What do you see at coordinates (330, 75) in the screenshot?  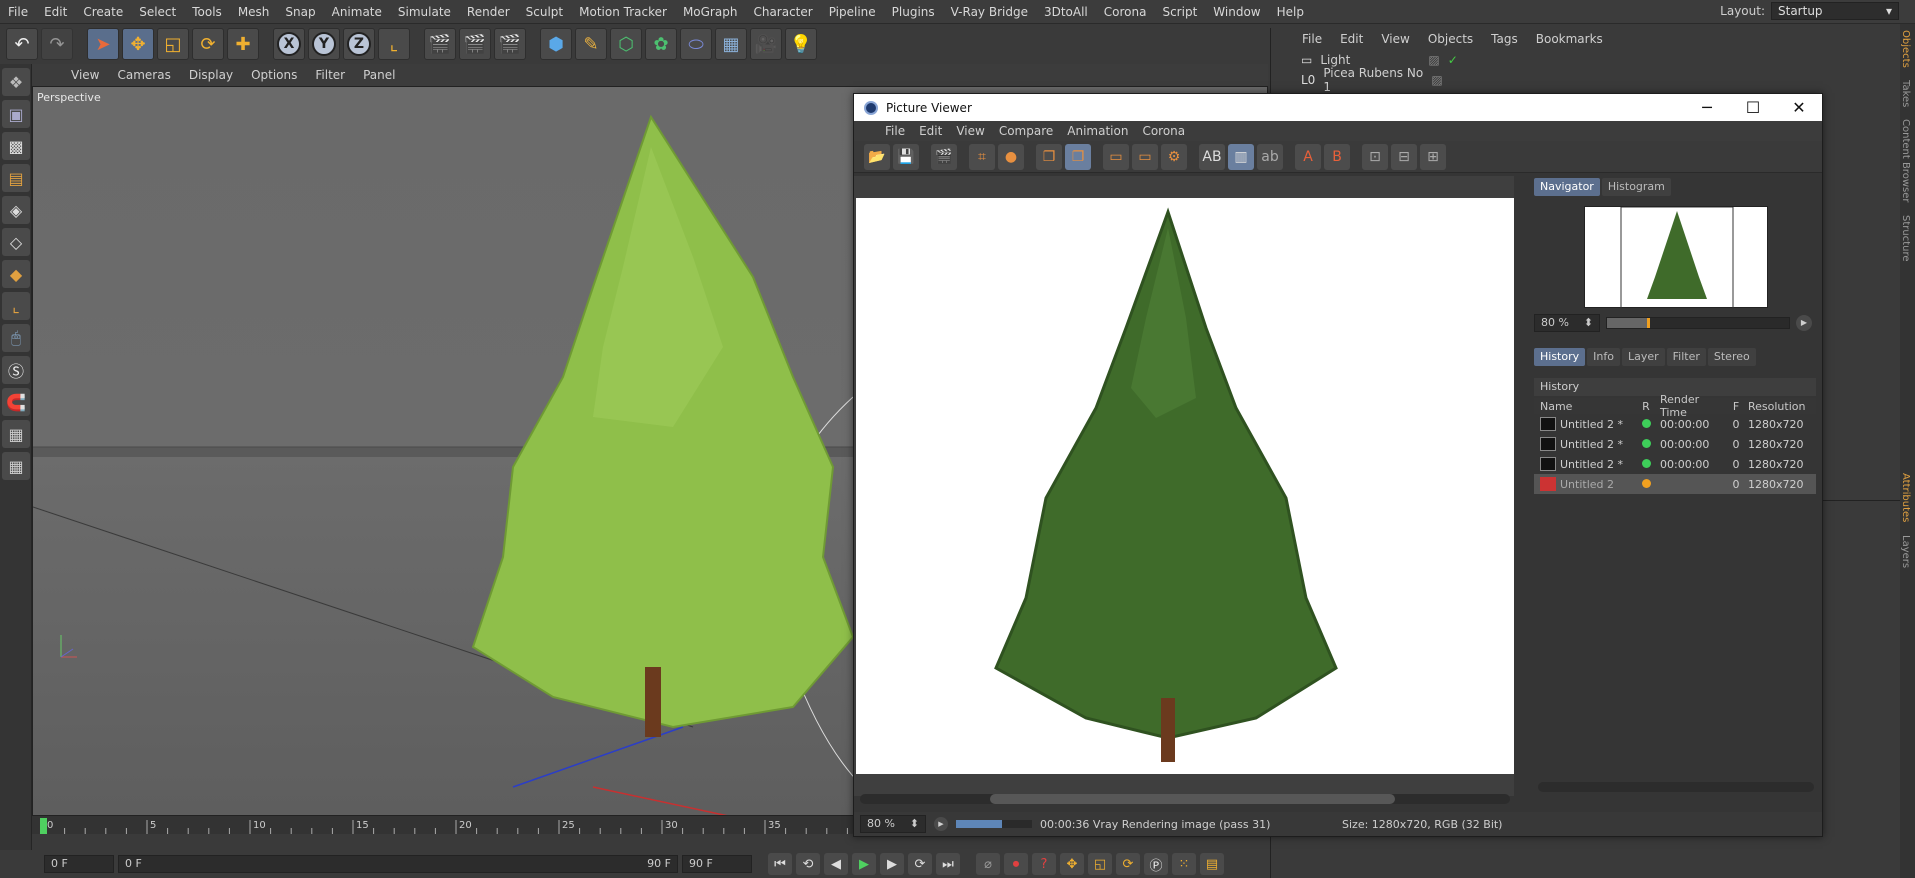 I see `viewport-menu-filter: Filter` at bounding box center [330, 75].